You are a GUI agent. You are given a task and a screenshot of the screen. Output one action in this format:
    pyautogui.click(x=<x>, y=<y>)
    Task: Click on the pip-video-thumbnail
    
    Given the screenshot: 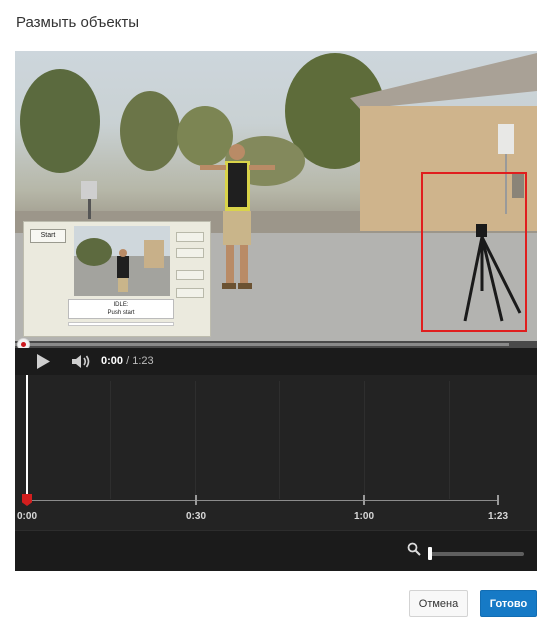 What is the action you would take?
    pyautogui.click(x=122, y=261)
    